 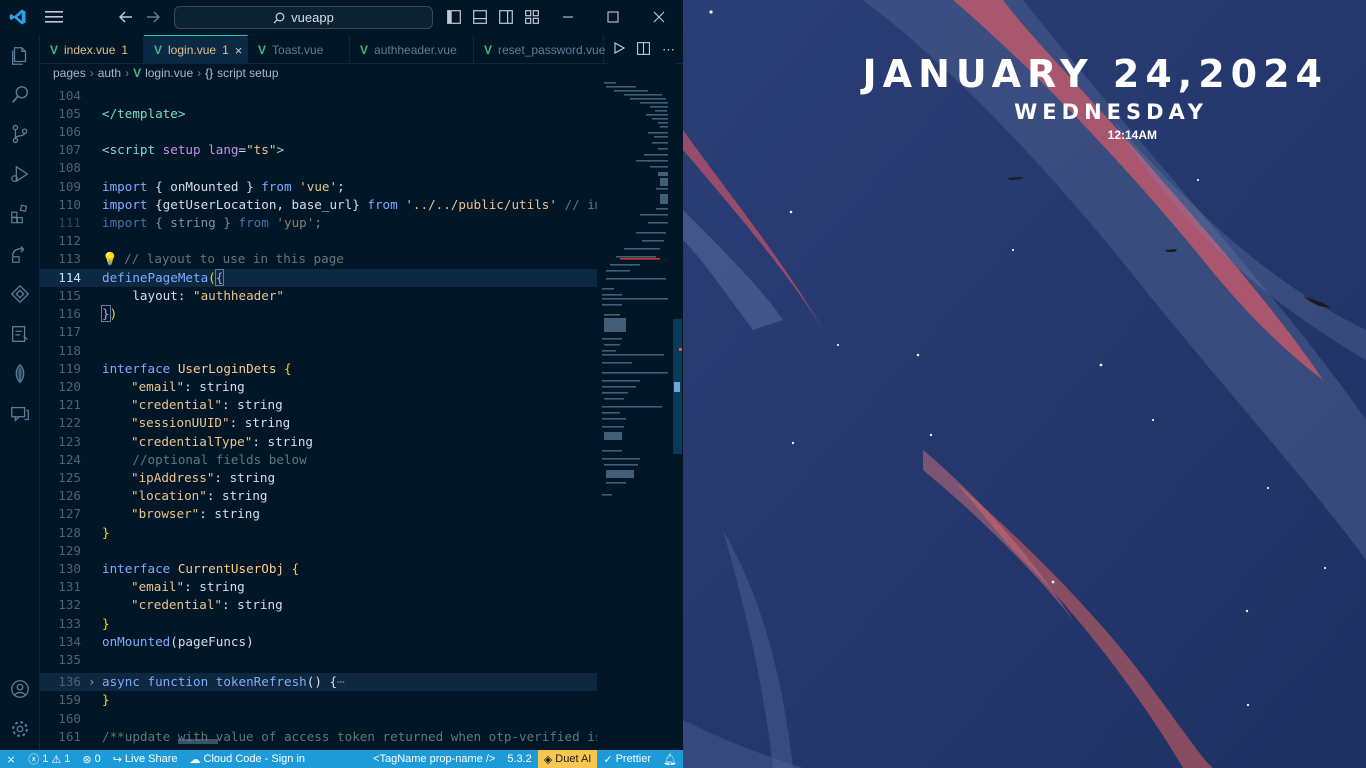 What do you see at coordinates (69, 313) in the screenshot?
I see `line-number: 116` at bounding box center [69, 313].